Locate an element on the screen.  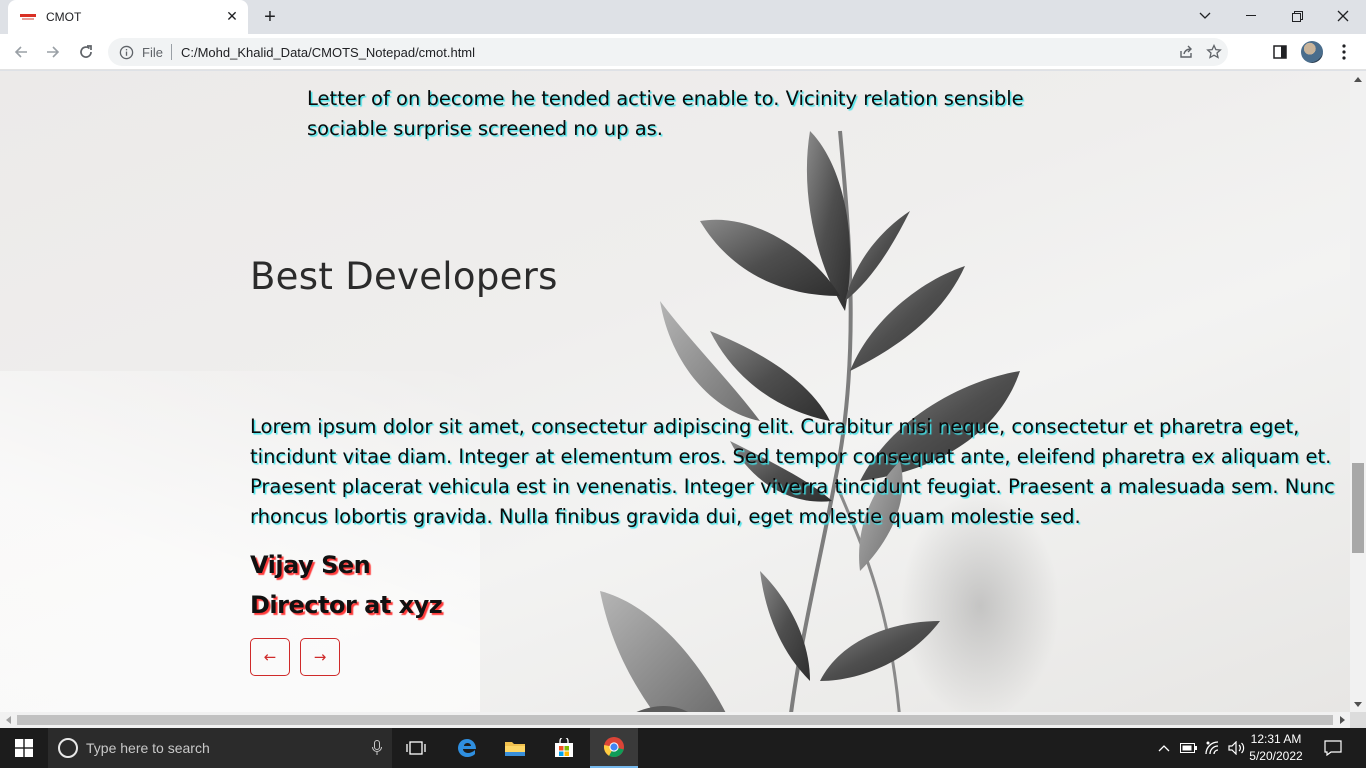
tab-close-icon: ✕ is located at coordinates (232, 17).